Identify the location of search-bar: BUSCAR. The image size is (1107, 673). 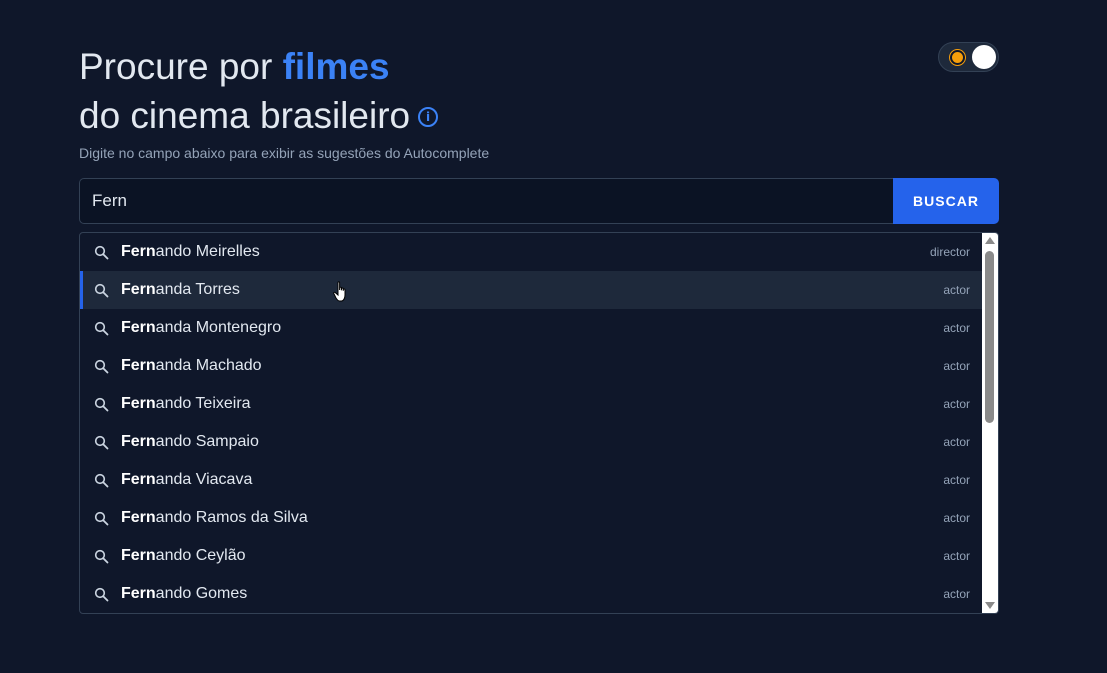
(539, 201).